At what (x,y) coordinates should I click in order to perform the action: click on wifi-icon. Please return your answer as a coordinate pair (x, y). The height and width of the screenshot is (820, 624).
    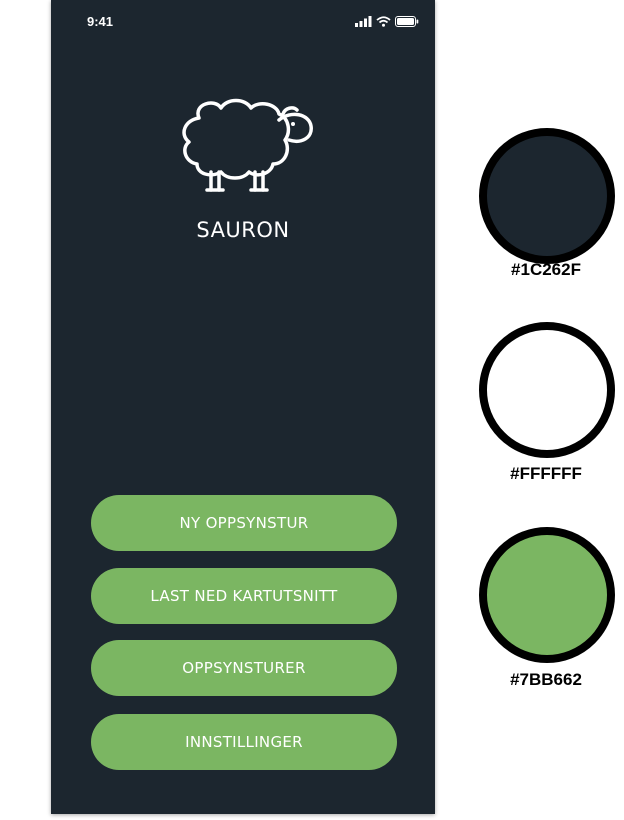
    Looking at the image, I should click on (383, 21).